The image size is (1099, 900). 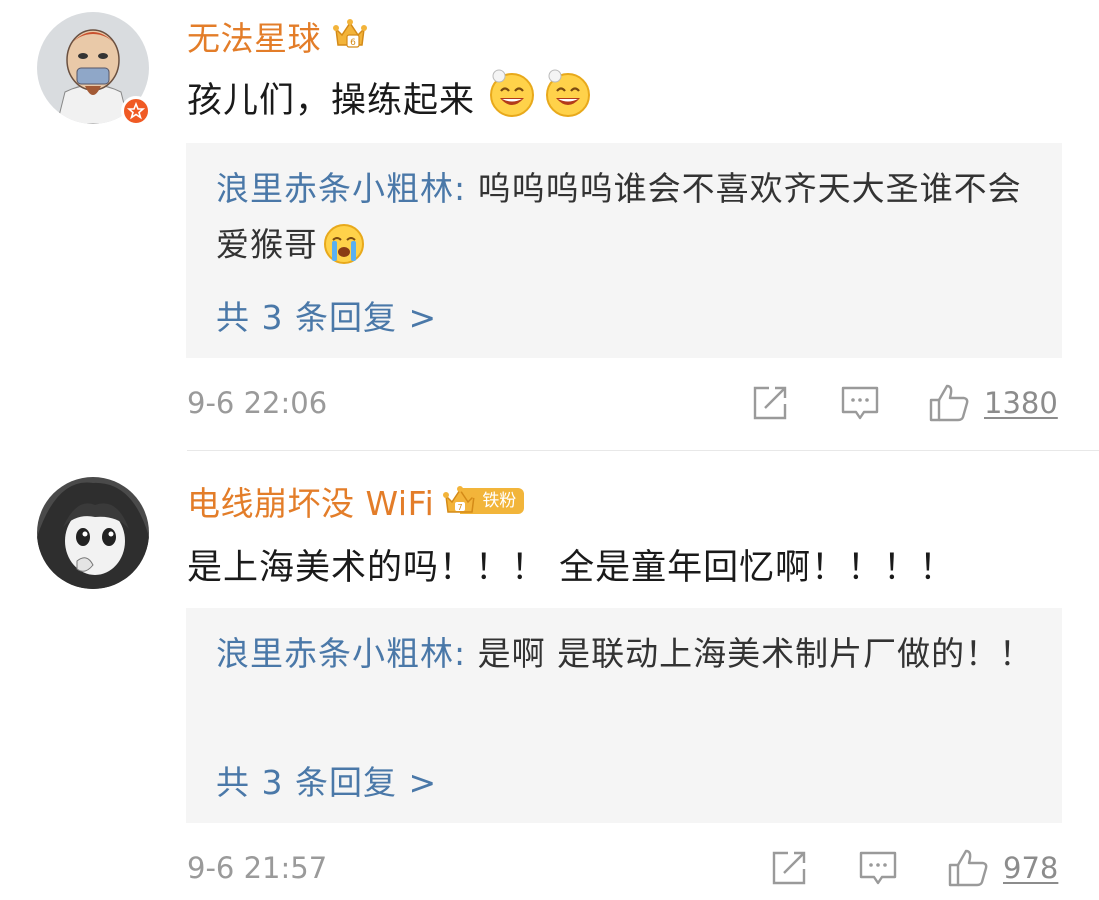 I want to click on timestamp: 9-6 21:57, so click(x=257, y=868).